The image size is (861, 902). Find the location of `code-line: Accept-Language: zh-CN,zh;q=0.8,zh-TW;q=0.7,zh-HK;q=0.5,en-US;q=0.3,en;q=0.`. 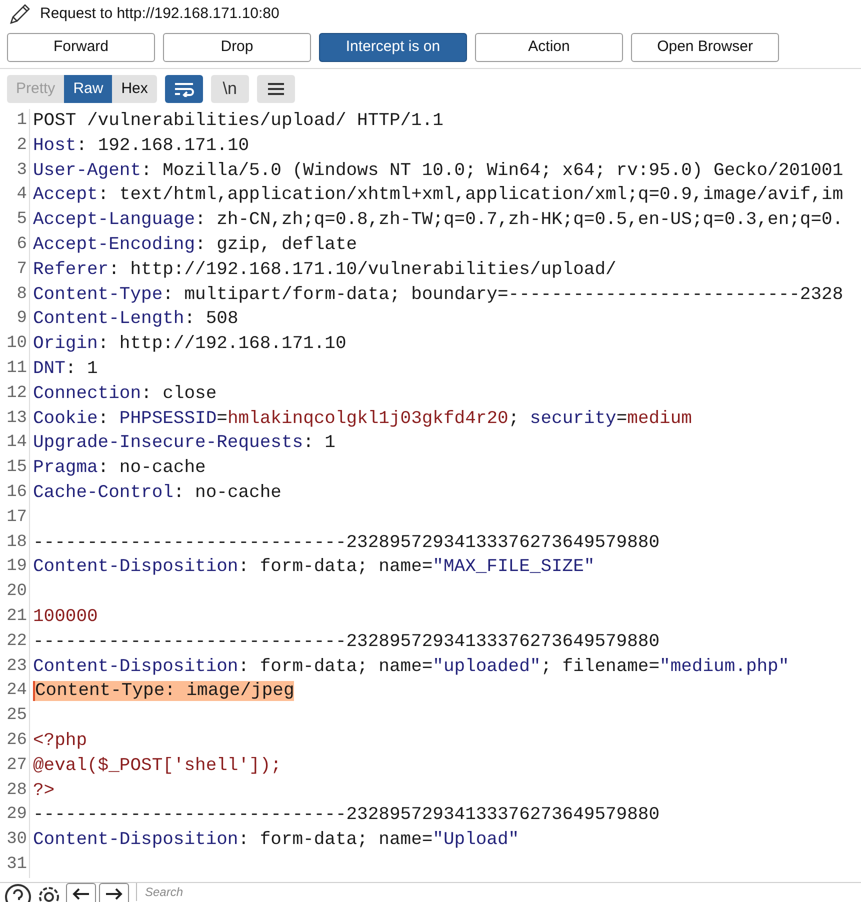

code-line: Accept-Language: zh-CN,zh;q=0.8,zh-TW;q=0.7,zh-HK;q=0.5,en-US;q=0.3,en;q=0. is located at coordinates (438, 220).